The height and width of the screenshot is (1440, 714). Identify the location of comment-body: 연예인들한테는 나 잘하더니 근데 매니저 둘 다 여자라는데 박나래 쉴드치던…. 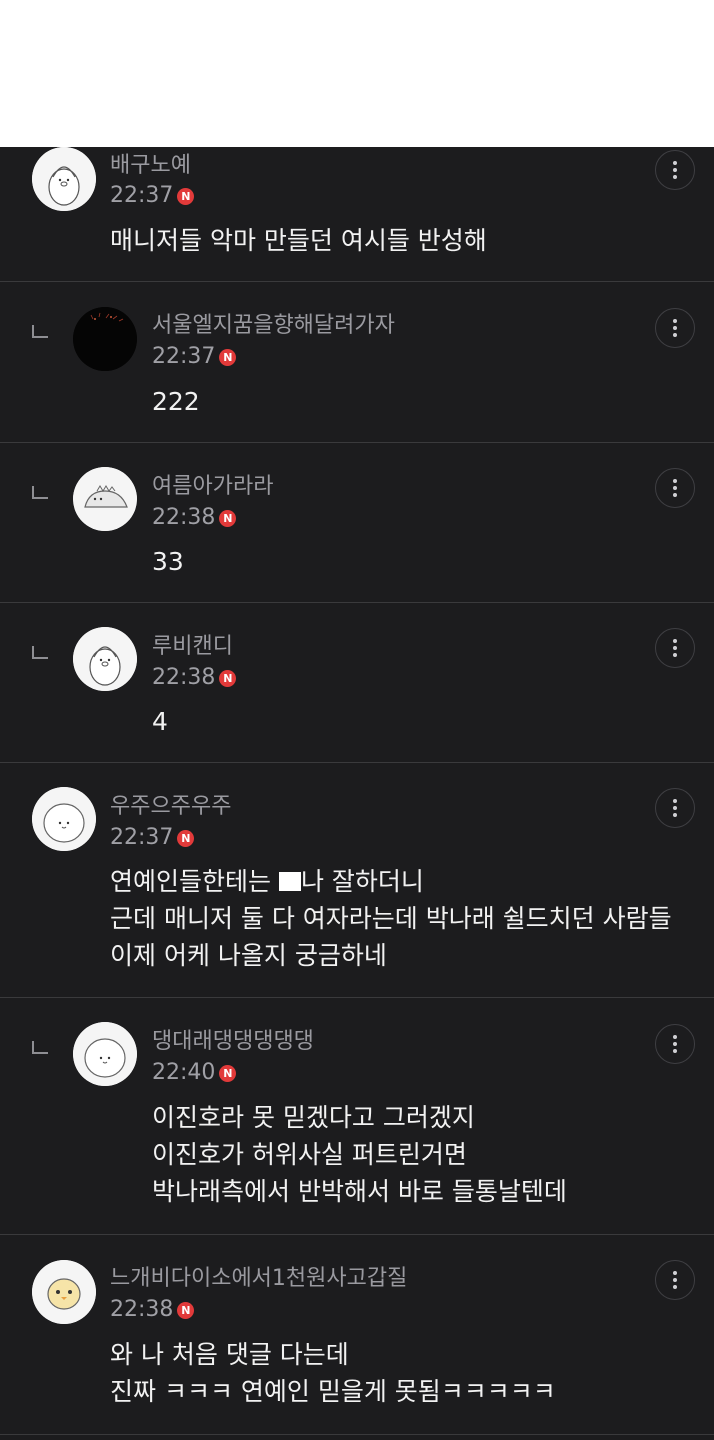
(391, 918).